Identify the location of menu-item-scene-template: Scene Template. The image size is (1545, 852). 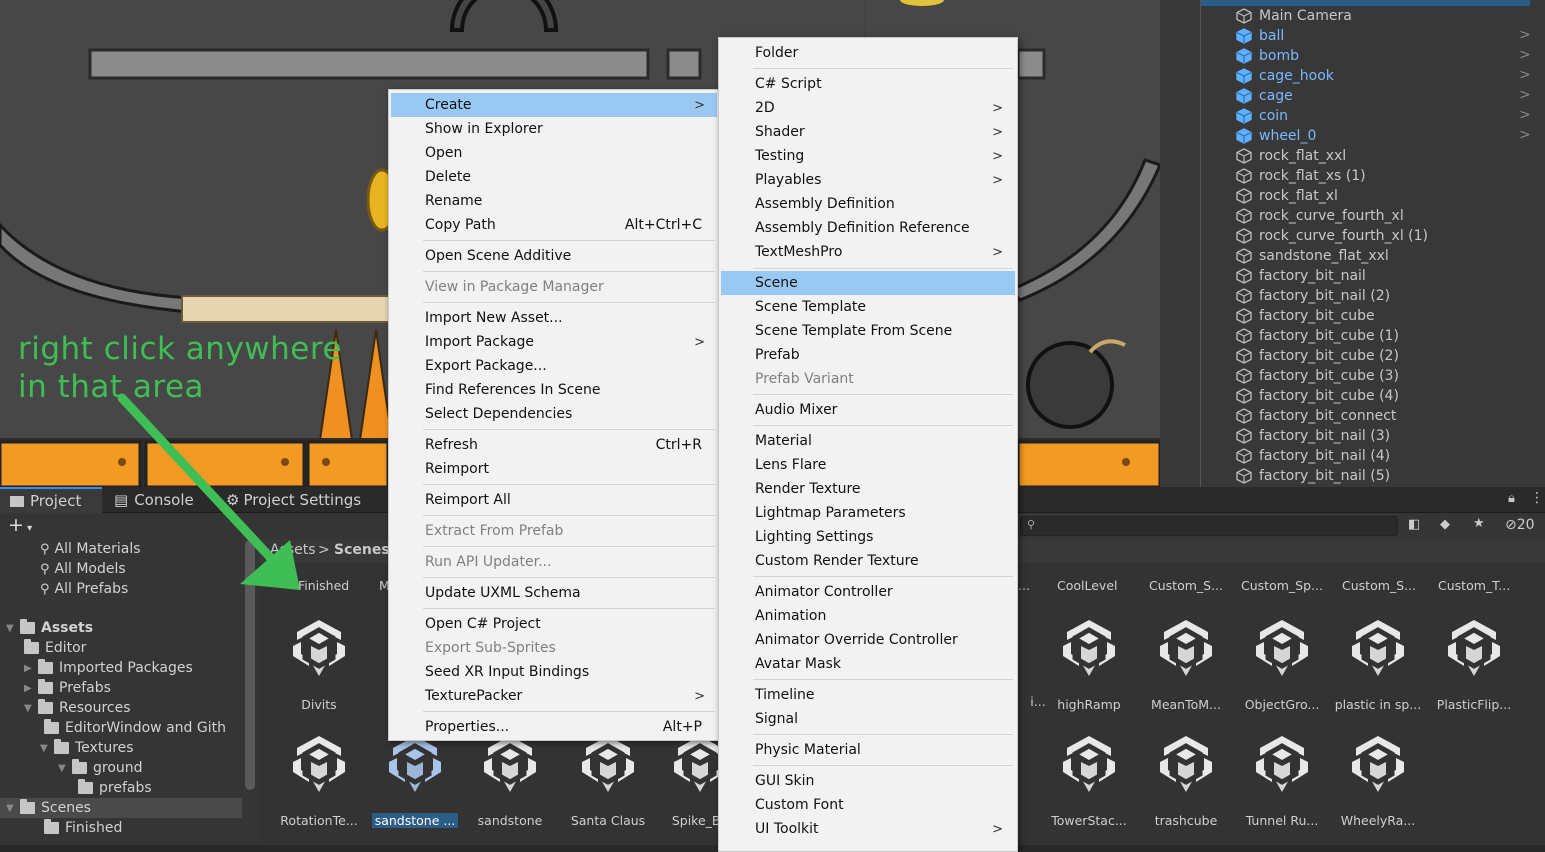
(868, 307).